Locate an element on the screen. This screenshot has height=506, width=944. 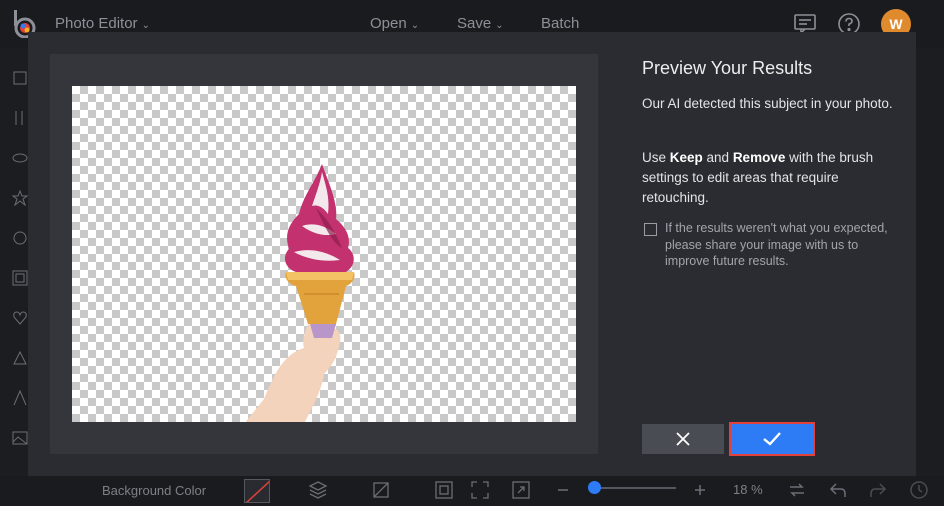
instruction-mid: and is located at coordinates (717, 157).